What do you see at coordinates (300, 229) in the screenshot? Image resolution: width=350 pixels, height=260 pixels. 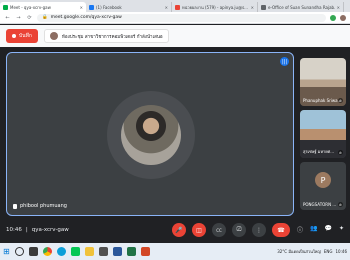 I see `info-icon: ⓘ` at bounding box center [300, 229].